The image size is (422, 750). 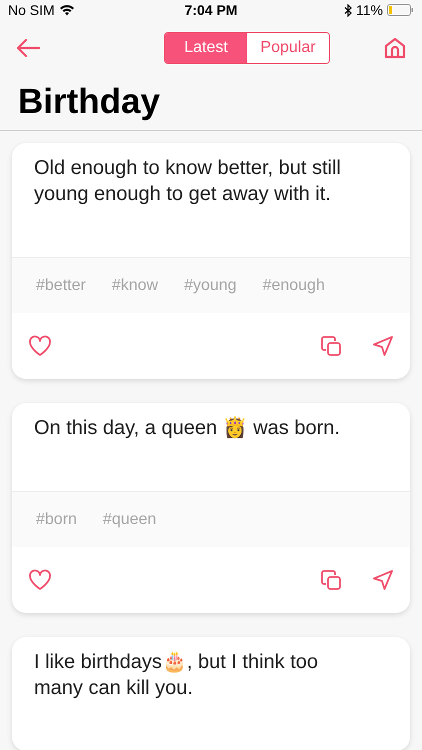 What do you see at coordinates (369, 10) in the screenshot?
I see `battery-text: 11%` at bounding box center [369, 10].